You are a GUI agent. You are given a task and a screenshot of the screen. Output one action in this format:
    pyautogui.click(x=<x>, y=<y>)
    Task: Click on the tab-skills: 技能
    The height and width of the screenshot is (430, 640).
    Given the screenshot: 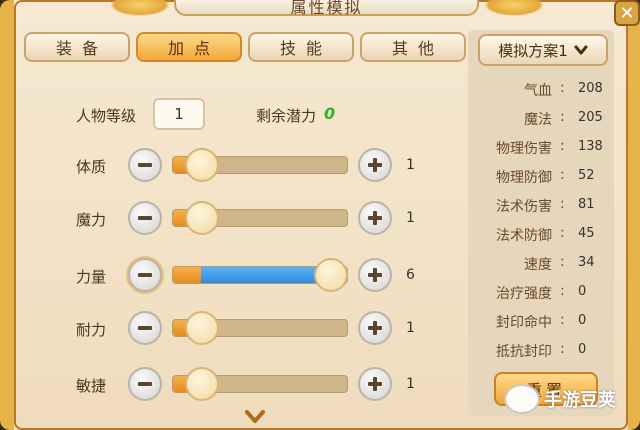 What is the action you would take?
    pyautogui.click(x=301, y=47)
    